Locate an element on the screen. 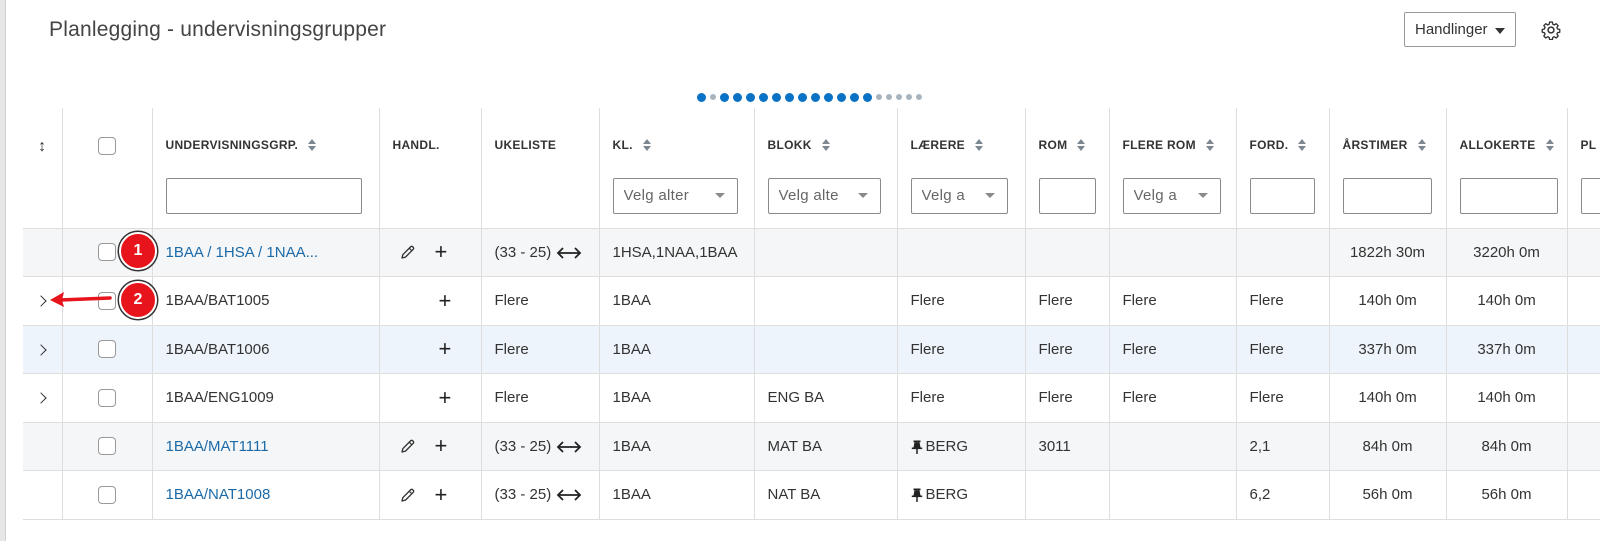 The width and height of the screenshot is (1600, 541). header-blokk: BLOKK Velg alte is located at coordinates (826, 168).